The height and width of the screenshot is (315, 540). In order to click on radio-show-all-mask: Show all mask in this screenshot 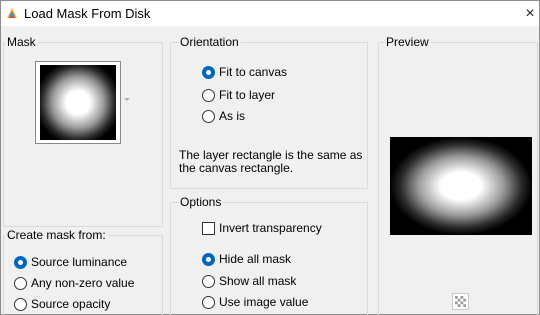, I will do `click(249, 281)`.